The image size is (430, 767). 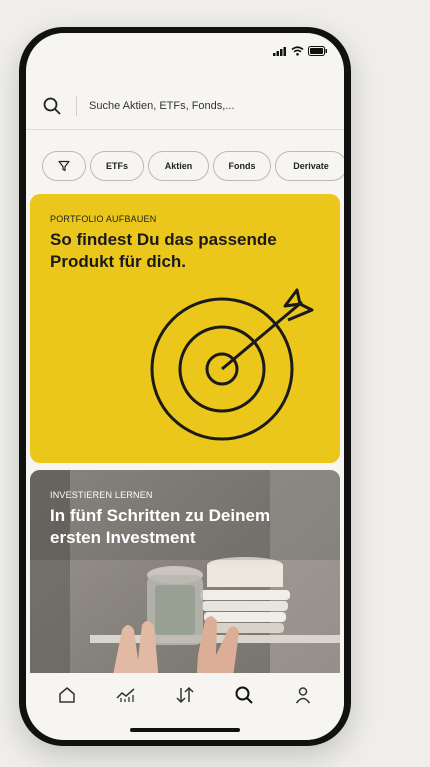 I want to click on profile-icon, so click(x=302, y=695).